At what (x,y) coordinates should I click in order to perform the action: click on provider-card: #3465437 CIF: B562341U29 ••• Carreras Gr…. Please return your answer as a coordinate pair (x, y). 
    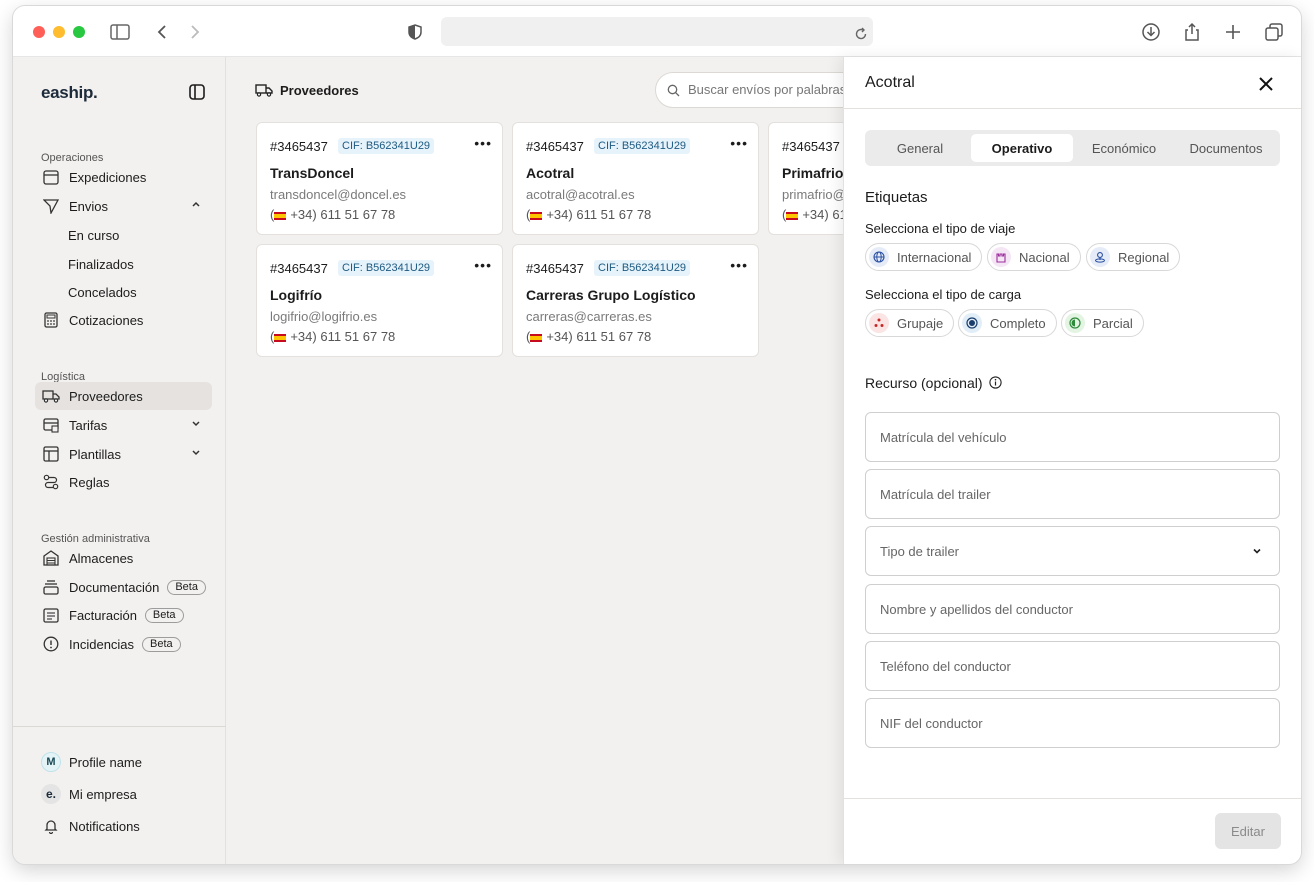
    Looking at the image, I should click on (635, 300).